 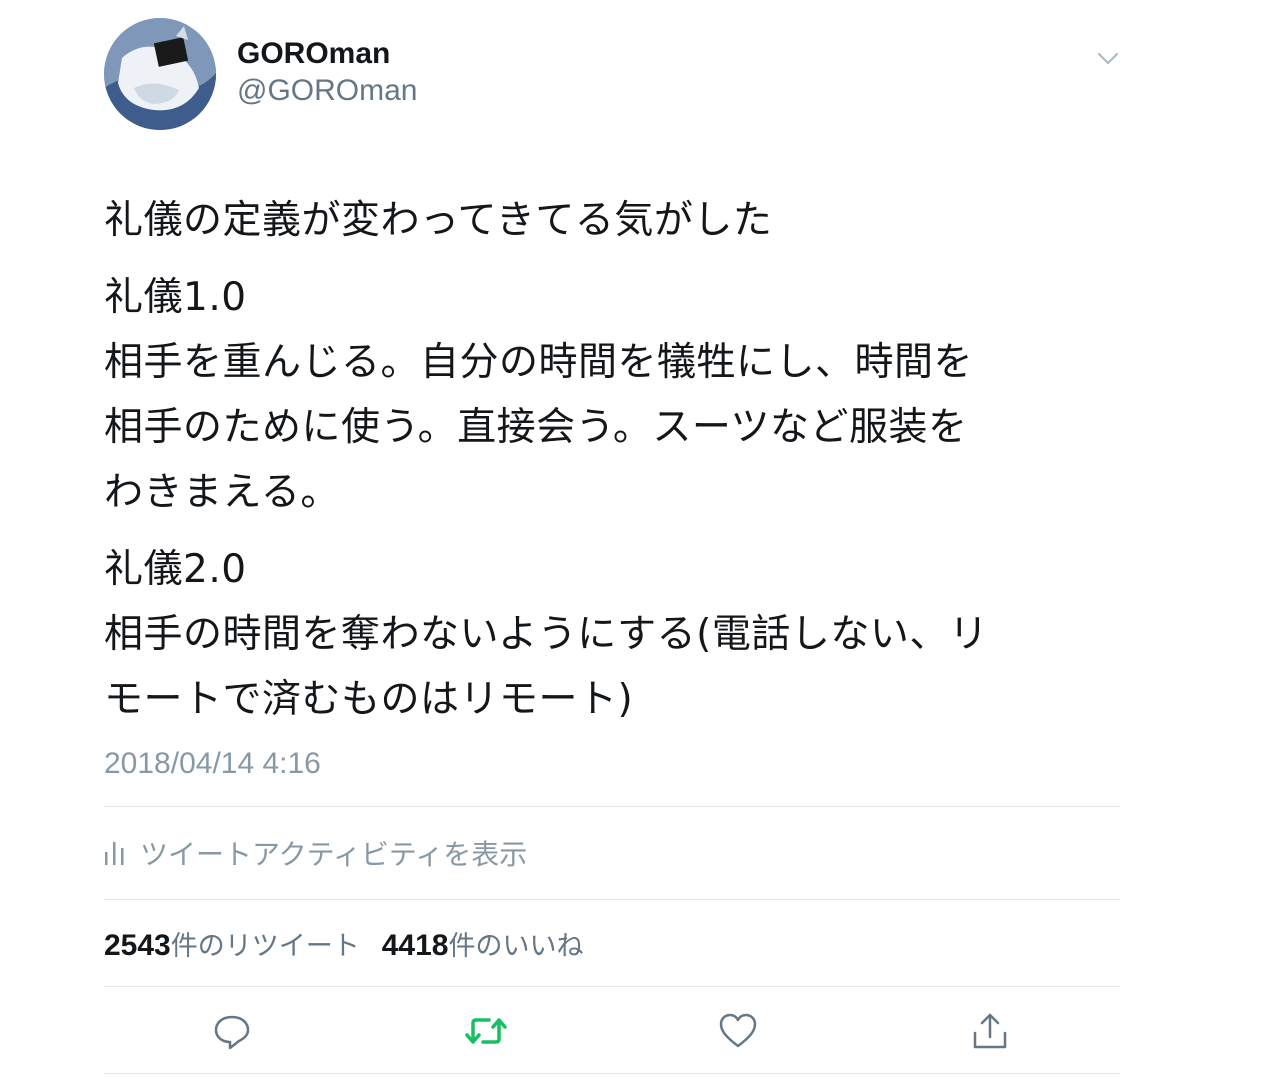 What do you see at coordinates (612, 764) in the screenshot?
I see `tweet-timestamp: 2018/04/14 4:16` at bounding box center [612, 764].